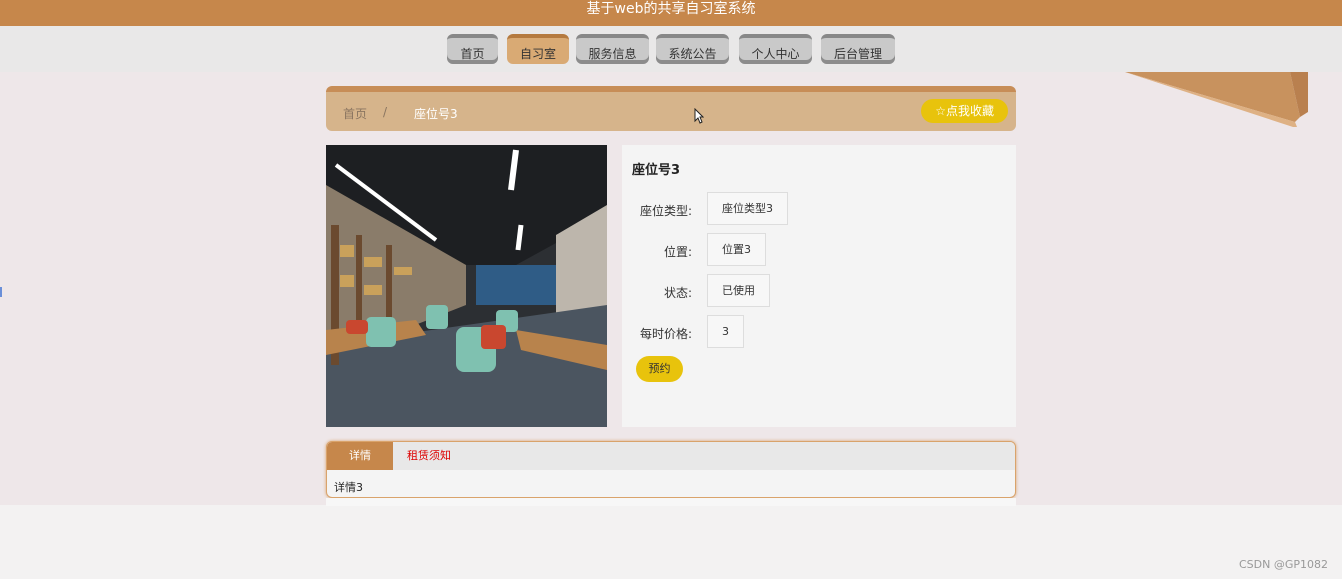  What do you see at coordinates (1216, 99) in the screenshot?
I see `decorative-banner-corner` at bounding box center [1216, 99].